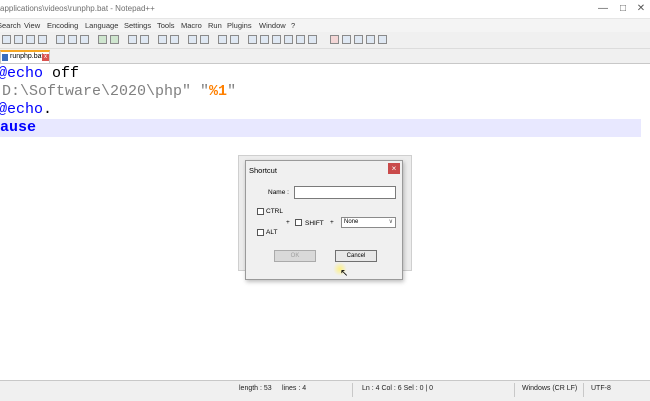  What do you see at coordinates (30, 39) in the screenshot?
I see `save-icon` at bounding box center [30, 39].